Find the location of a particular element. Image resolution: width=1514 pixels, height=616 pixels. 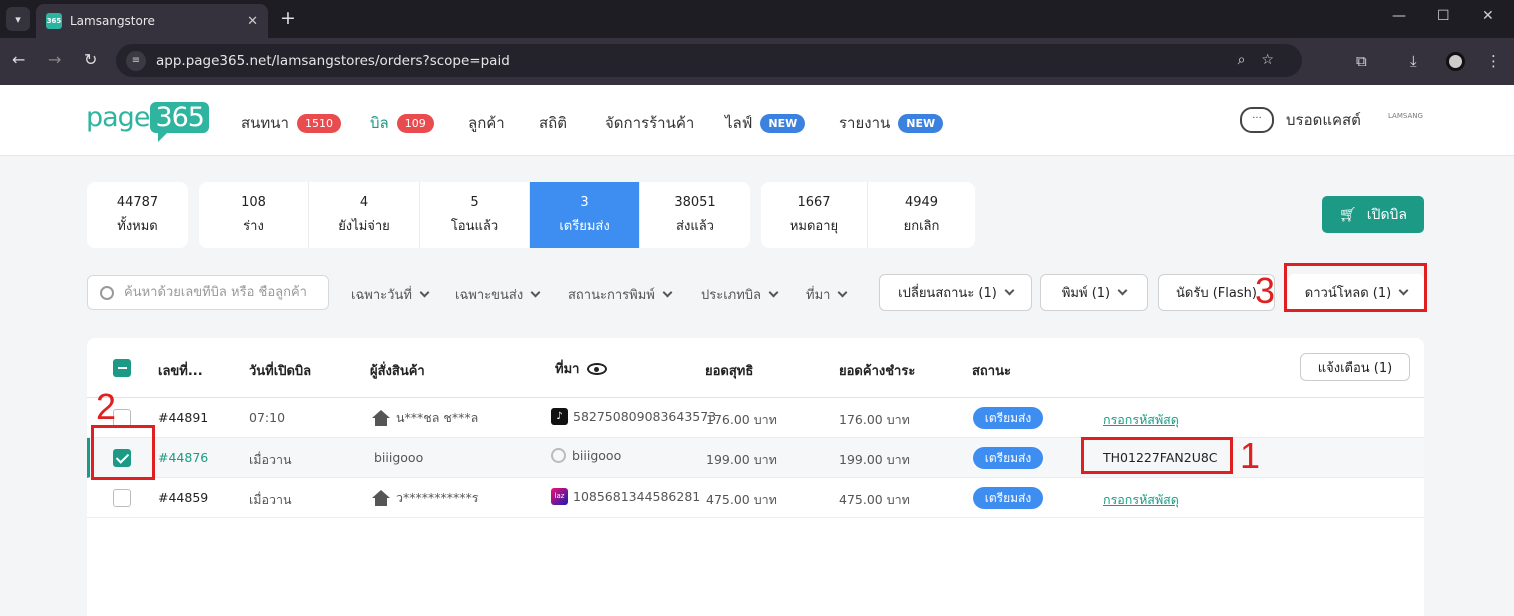

bill-number: #44876 is located at coordinates (183, 457).